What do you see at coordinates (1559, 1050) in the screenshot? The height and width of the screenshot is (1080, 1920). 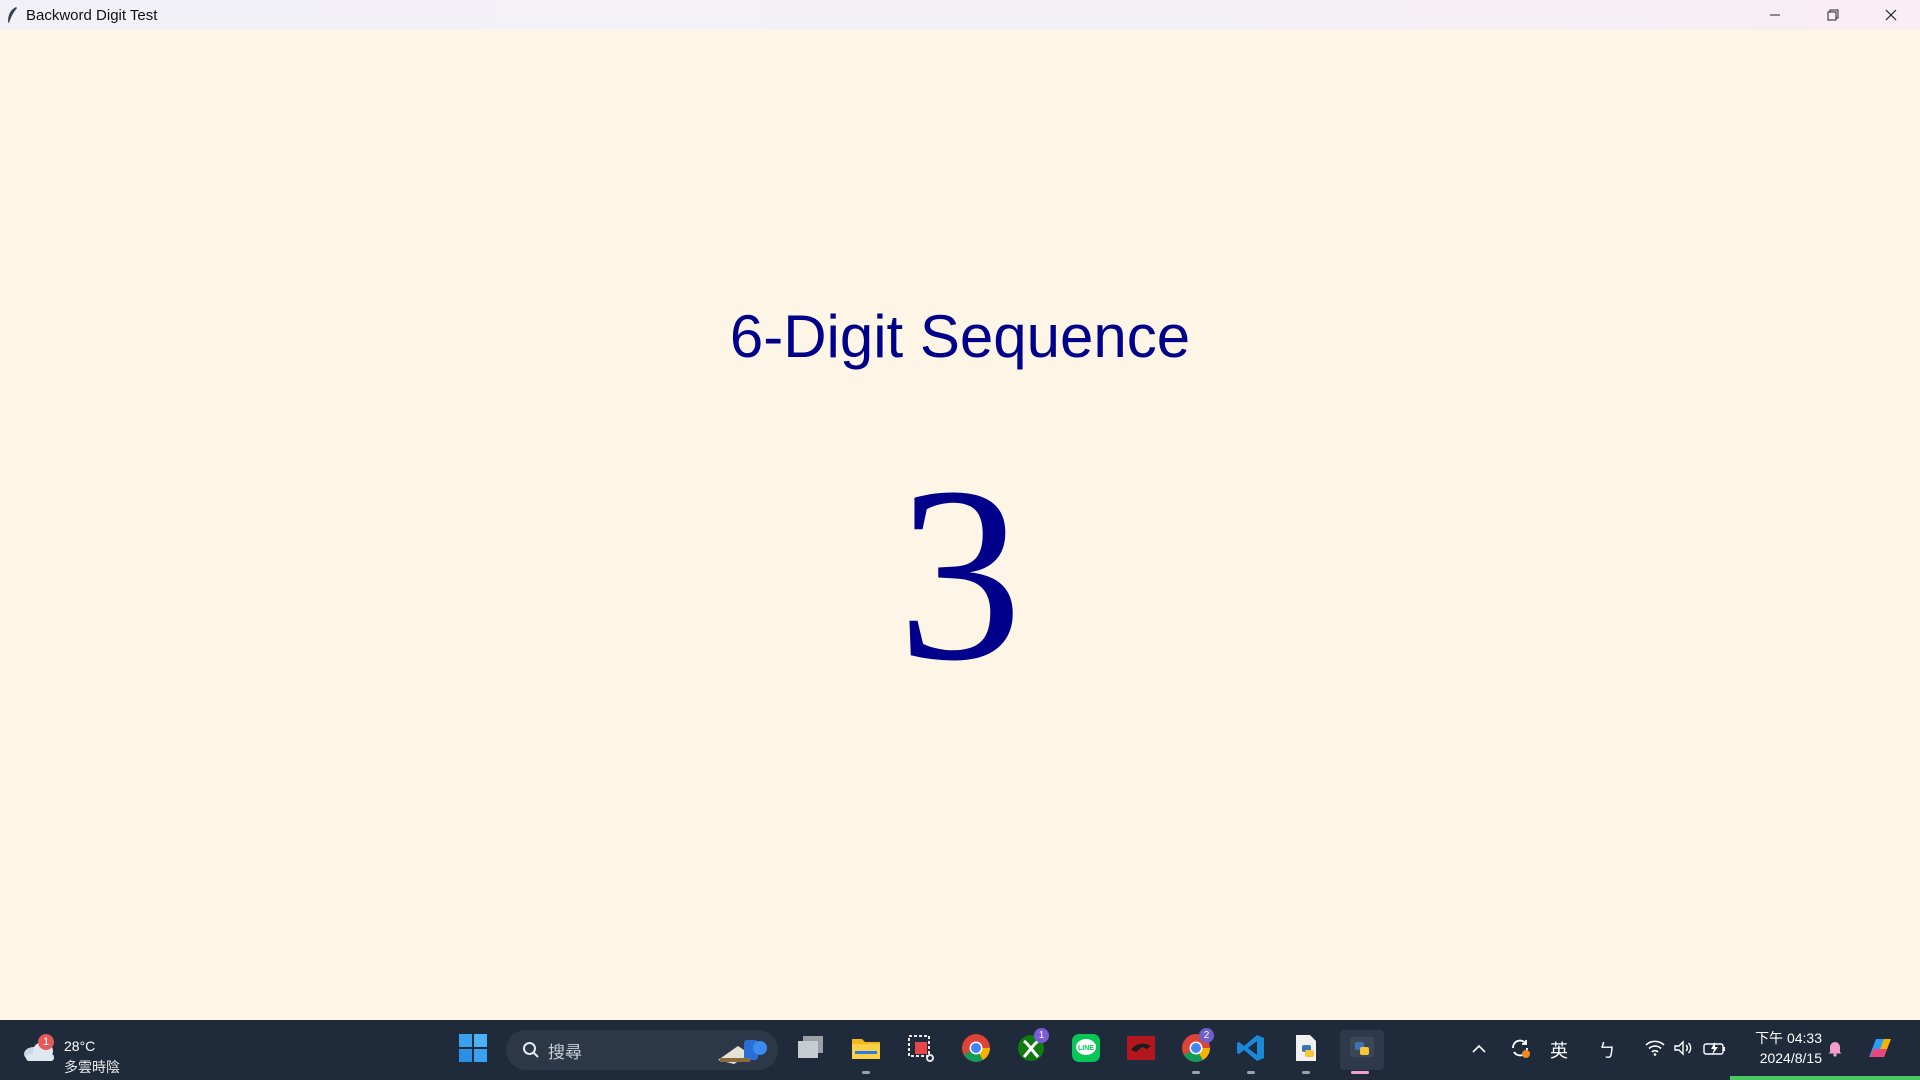 I see `ime-language-indicator: 英` at bounding box center [1559, 1050].